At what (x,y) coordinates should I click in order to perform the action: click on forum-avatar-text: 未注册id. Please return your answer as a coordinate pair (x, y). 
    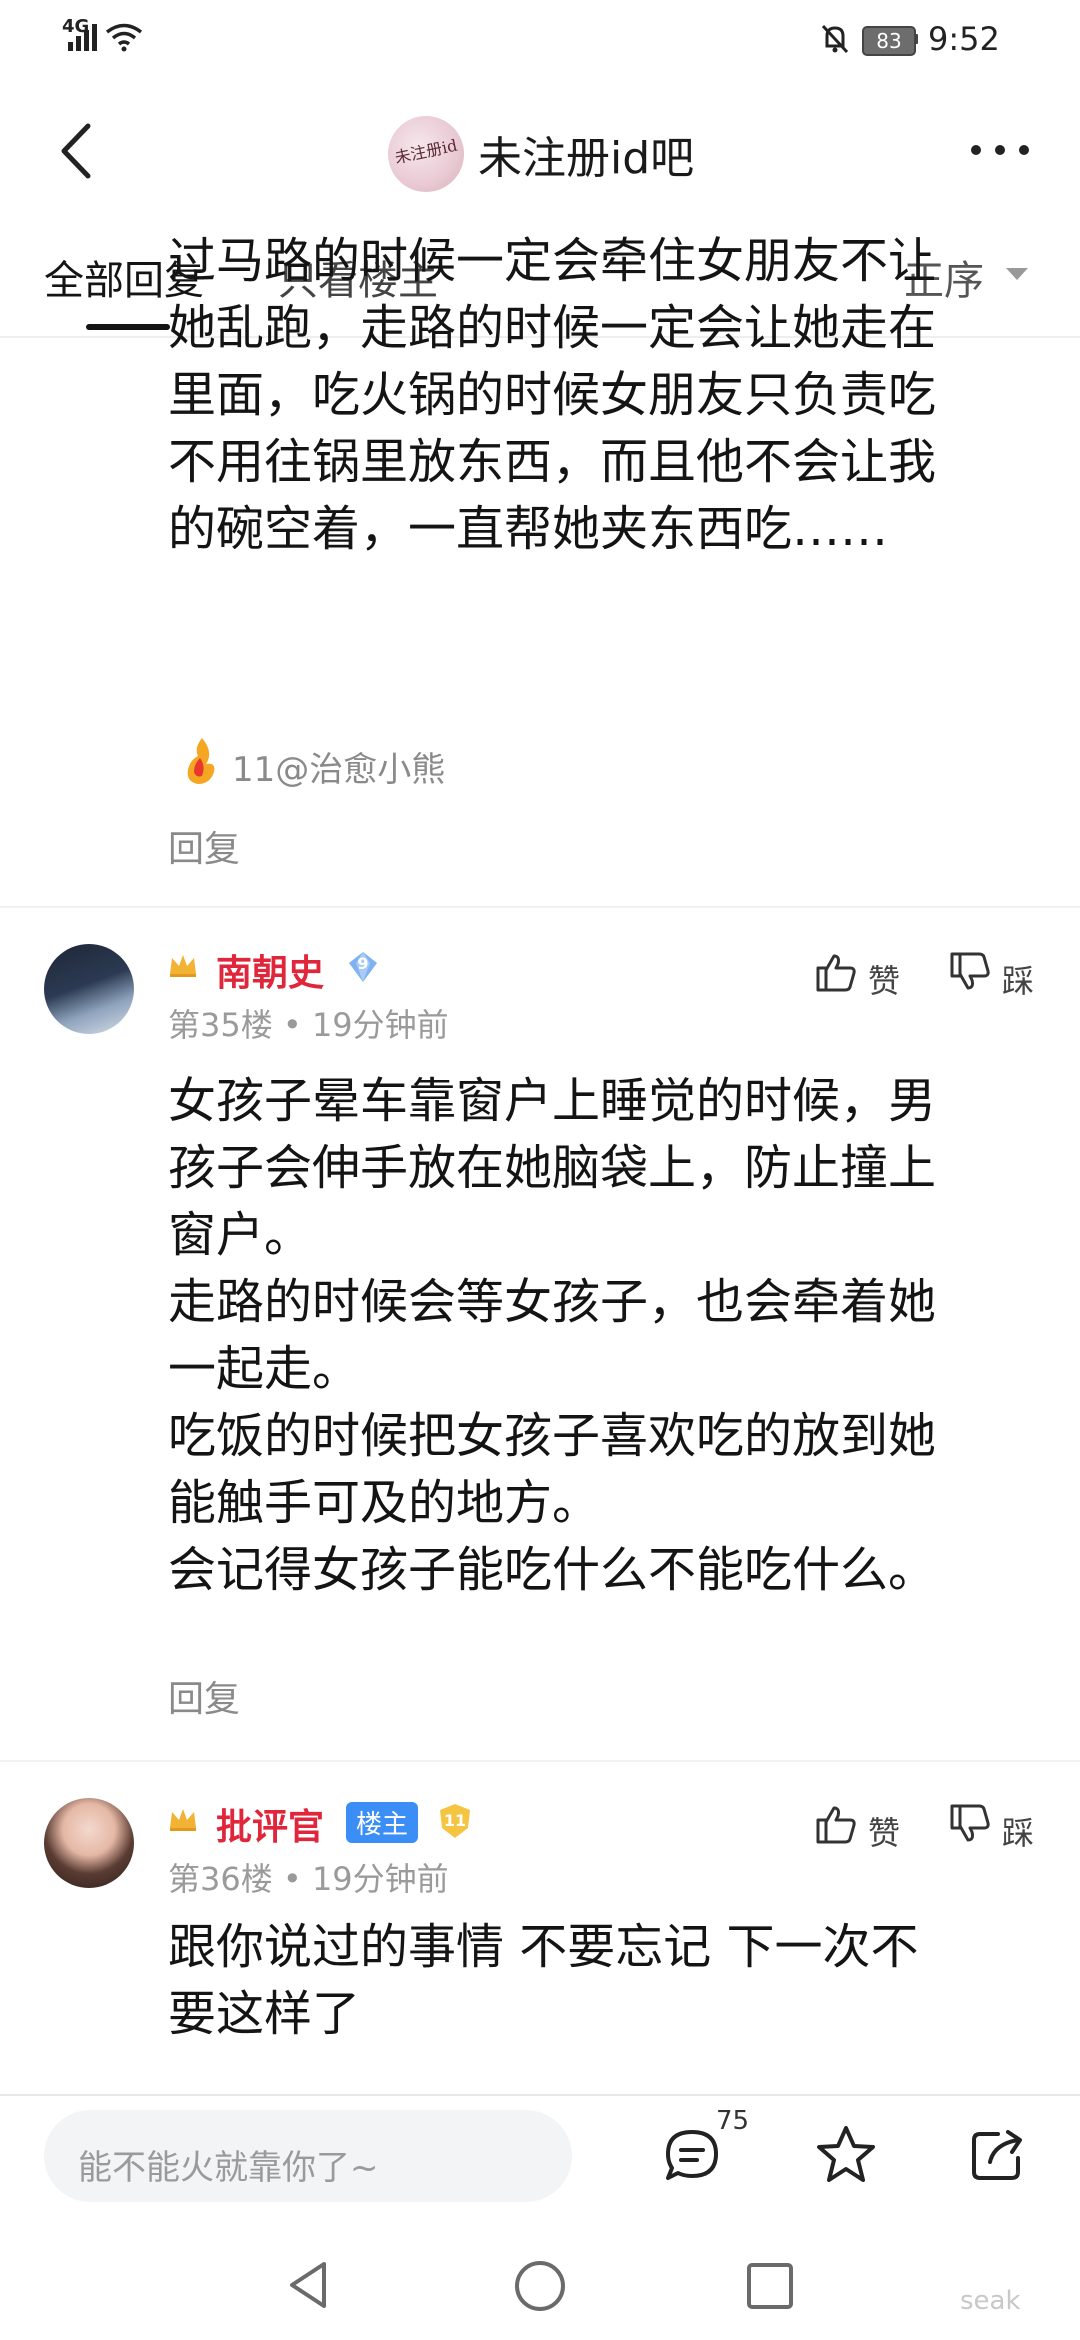
    Looking at the image, I should click on (426, 151).